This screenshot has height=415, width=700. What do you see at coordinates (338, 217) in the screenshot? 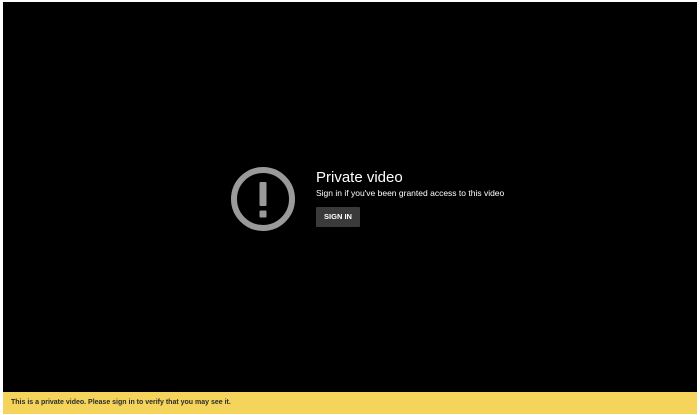
I see `sign-in-button: SIGN IN` at bounding box center [338, 217].